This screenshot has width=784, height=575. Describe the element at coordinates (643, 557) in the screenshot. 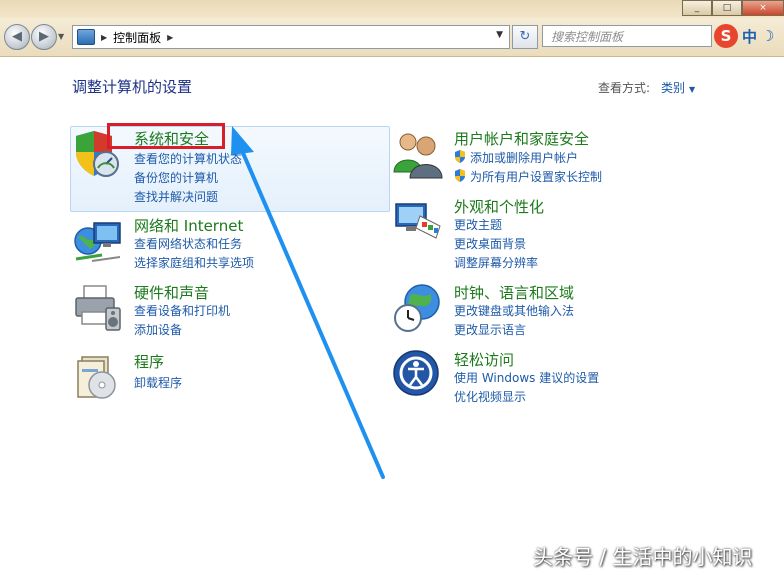

I see `watermark-text: 头条号 / 生活中的小知识` at that location.